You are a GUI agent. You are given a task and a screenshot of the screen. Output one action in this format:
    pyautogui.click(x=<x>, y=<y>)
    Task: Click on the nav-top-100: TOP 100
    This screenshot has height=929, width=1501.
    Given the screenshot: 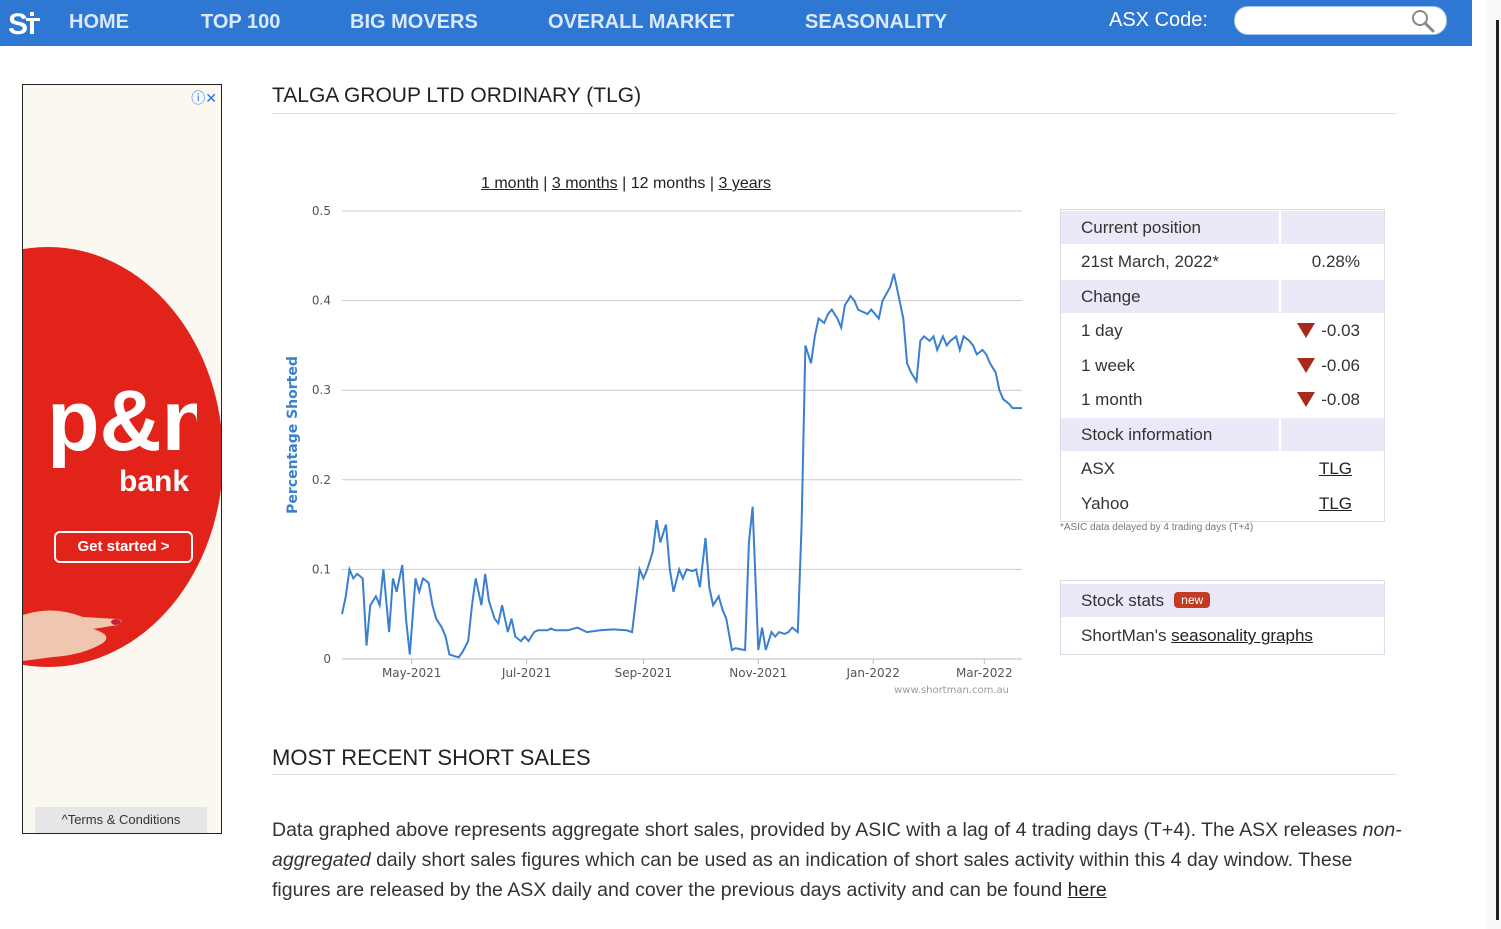 What is the action you would take?
    pyautogui.click(x=240, y=22)
    